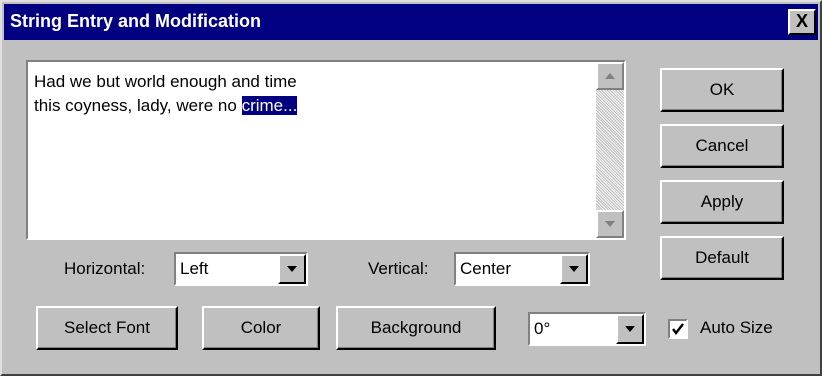 Image resolution: width=822 pixels, height=376 pixels. What do you see at coordinates (398, 268) in the screenshot?
I see `vertical-label: Vertical:` at bounding box center [398, 268].